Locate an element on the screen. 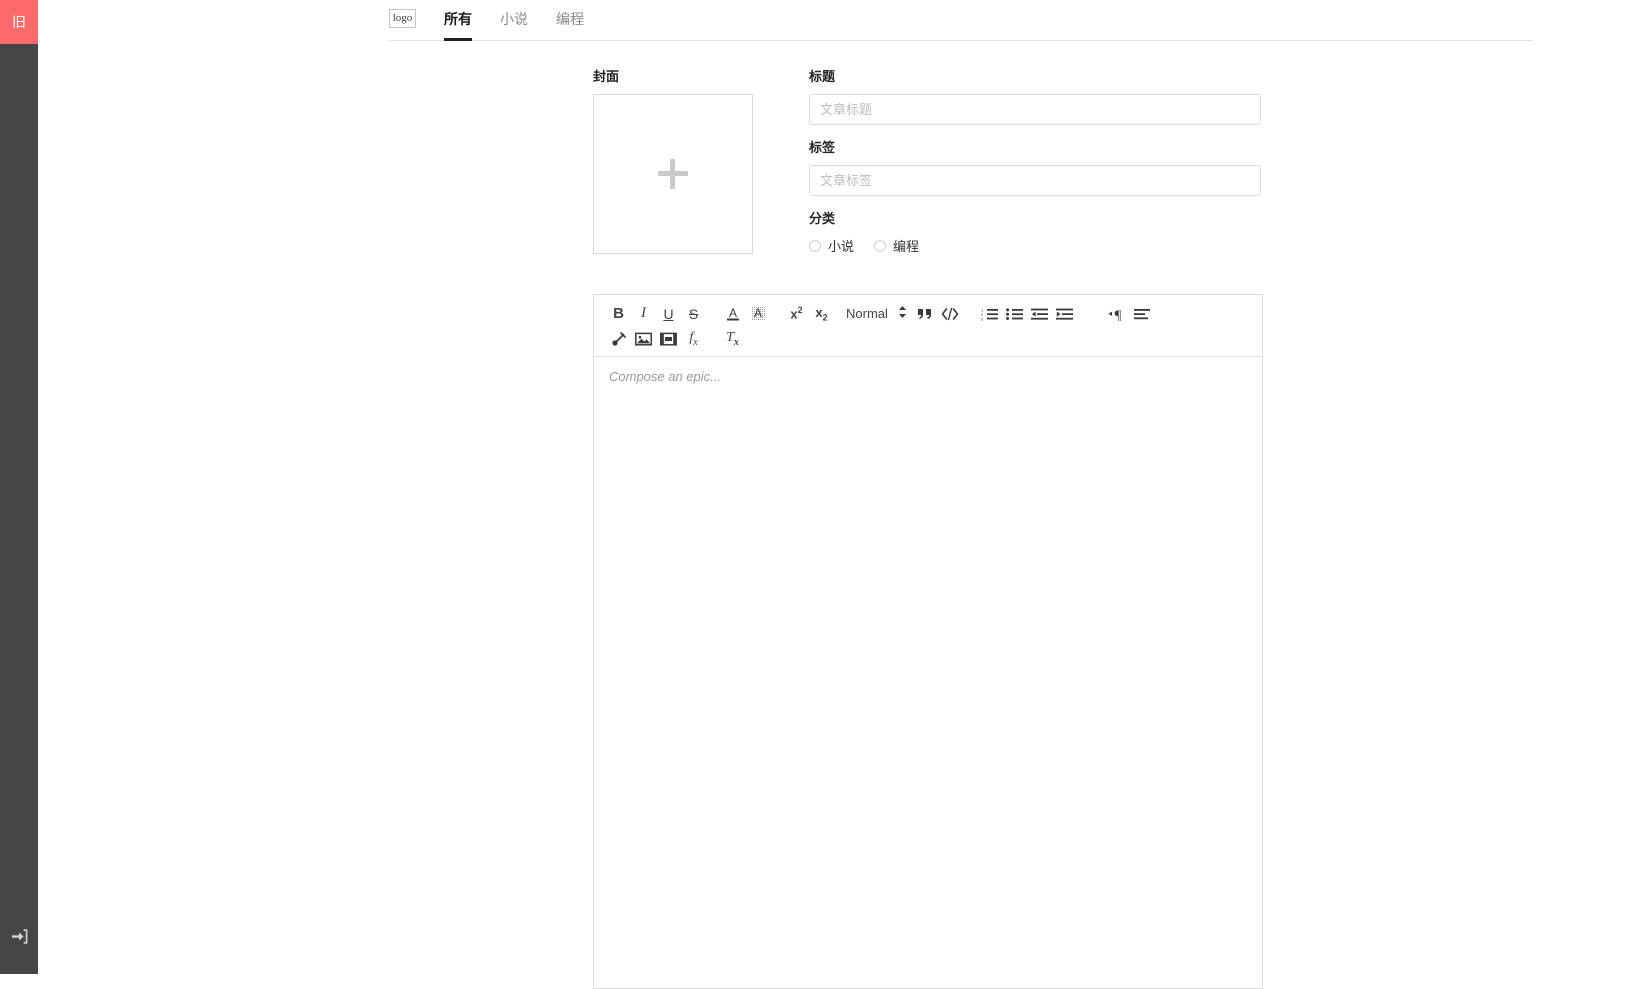 Image resolution: width=1642 pixels, height=989 pixels. link-icon is located at coordinates (618, 338).